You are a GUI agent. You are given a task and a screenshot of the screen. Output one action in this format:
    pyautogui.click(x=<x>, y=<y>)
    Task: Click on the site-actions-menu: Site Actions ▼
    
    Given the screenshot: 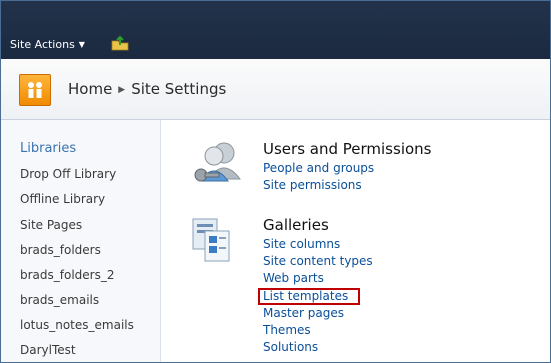 What is the action you would take?
    pyautogui.click(x=47, y=44)
    